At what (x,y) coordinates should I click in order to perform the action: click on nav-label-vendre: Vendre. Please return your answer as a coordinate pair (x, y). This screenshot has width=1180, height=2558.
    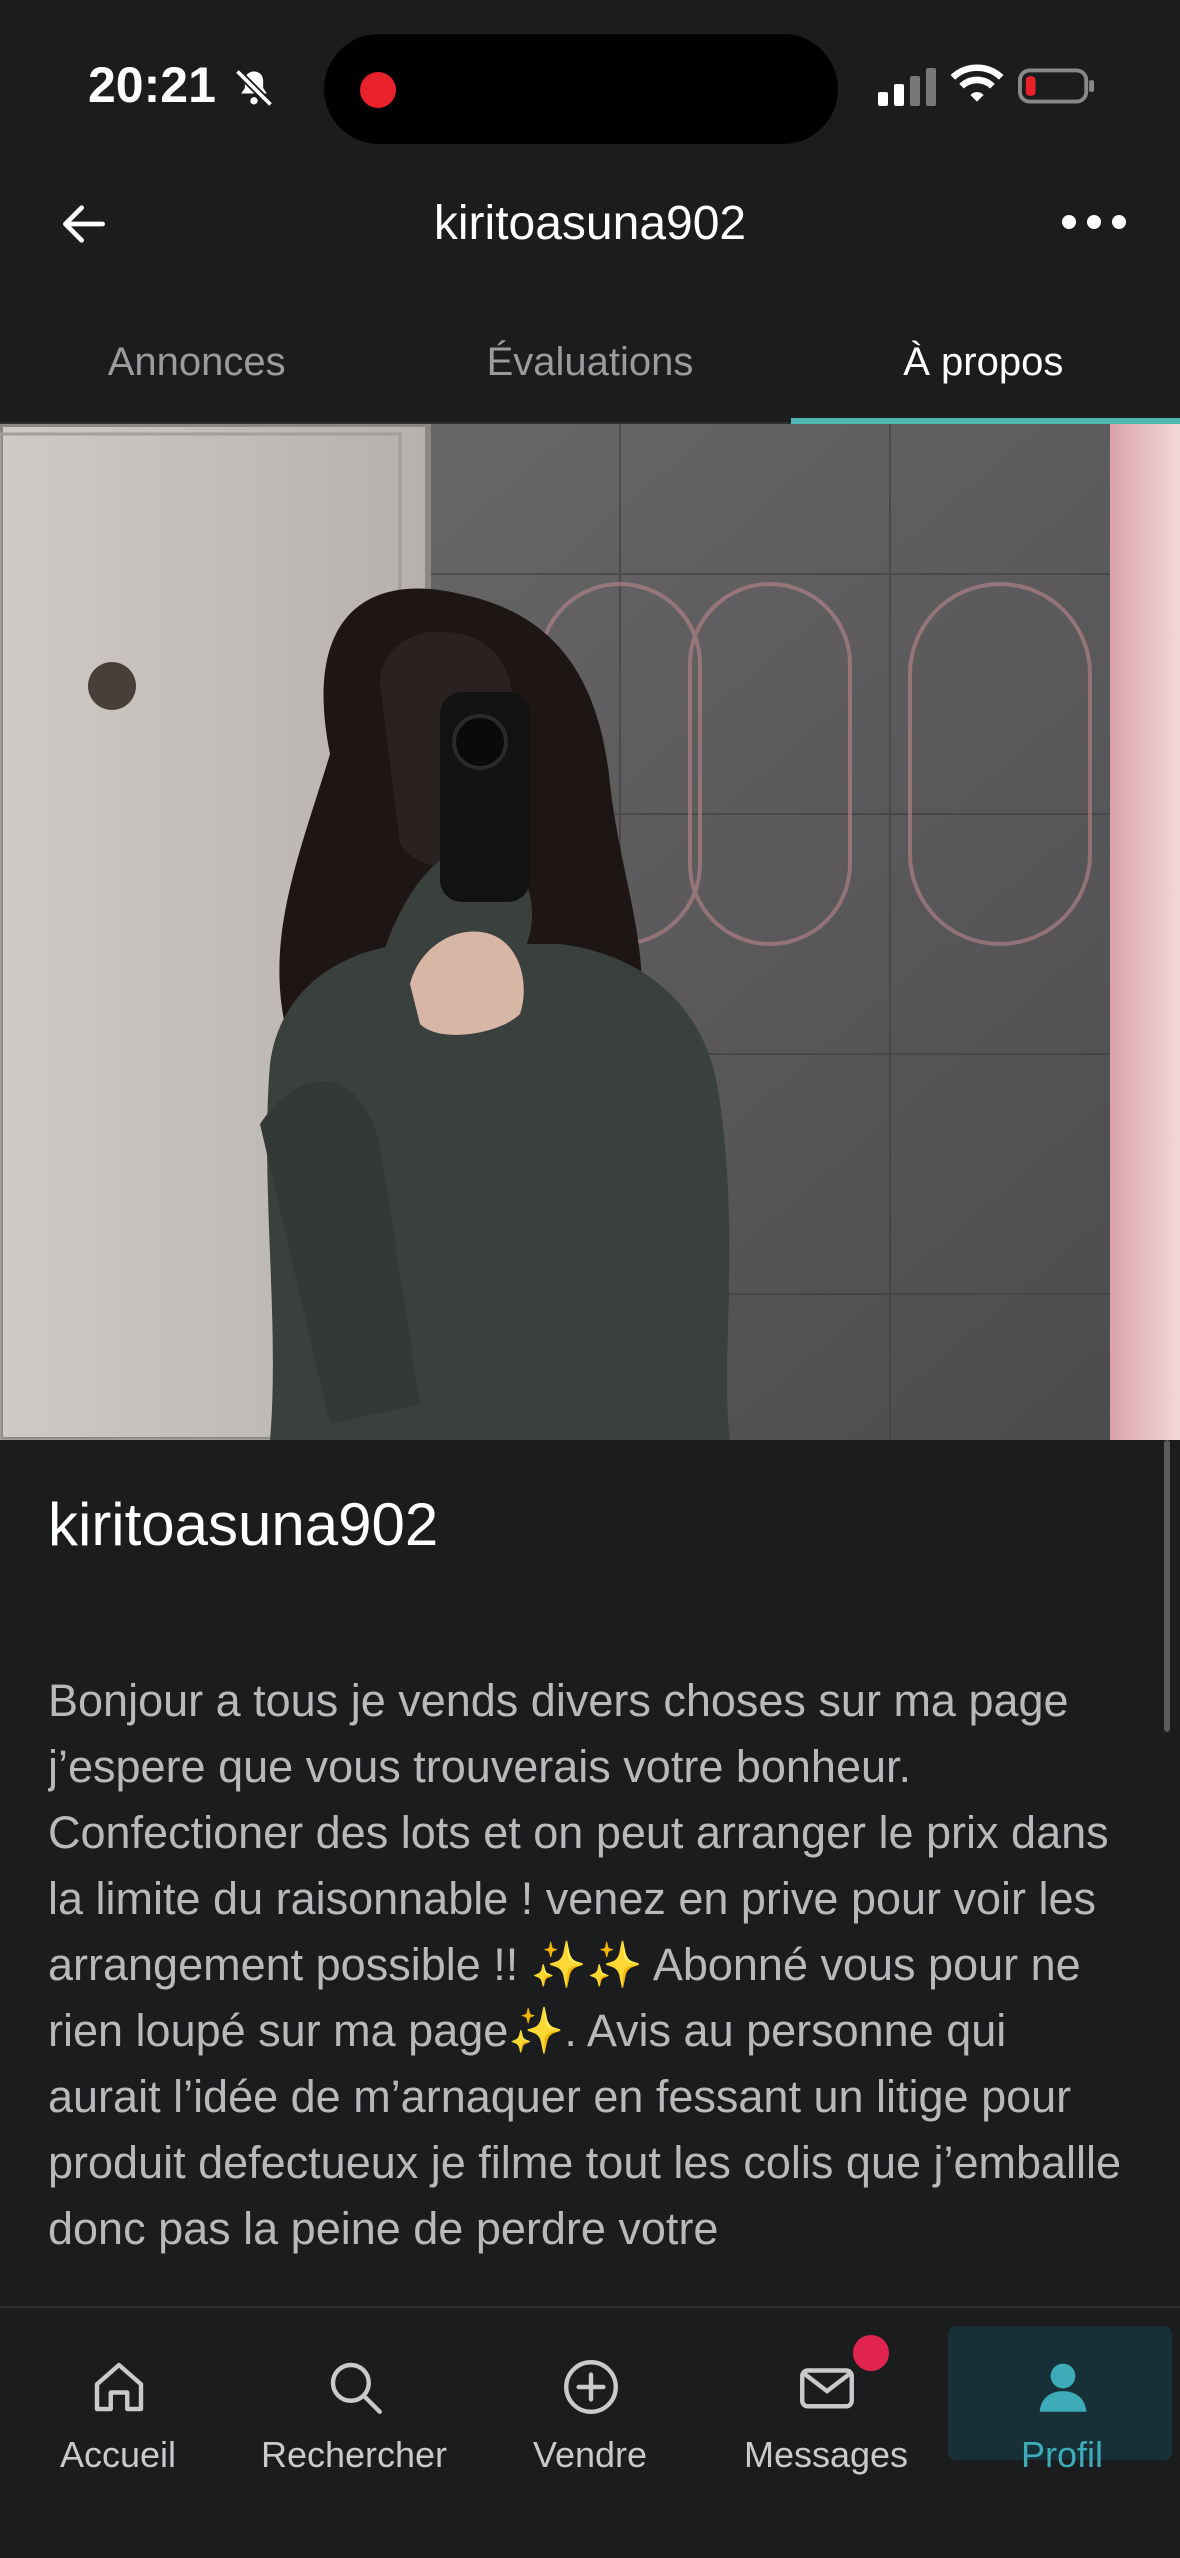
    Looking at the image, I should click on (590, 2454).